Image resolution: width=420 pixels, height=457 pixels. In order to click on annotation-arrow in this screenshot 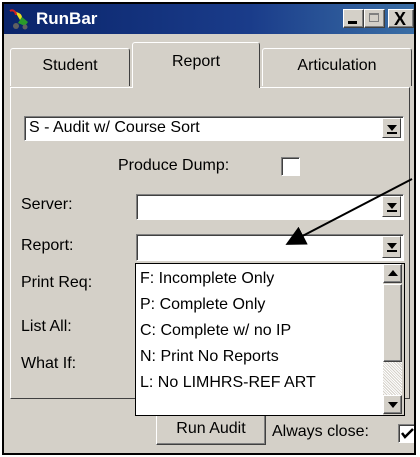, I will do `click(349, 211)`.